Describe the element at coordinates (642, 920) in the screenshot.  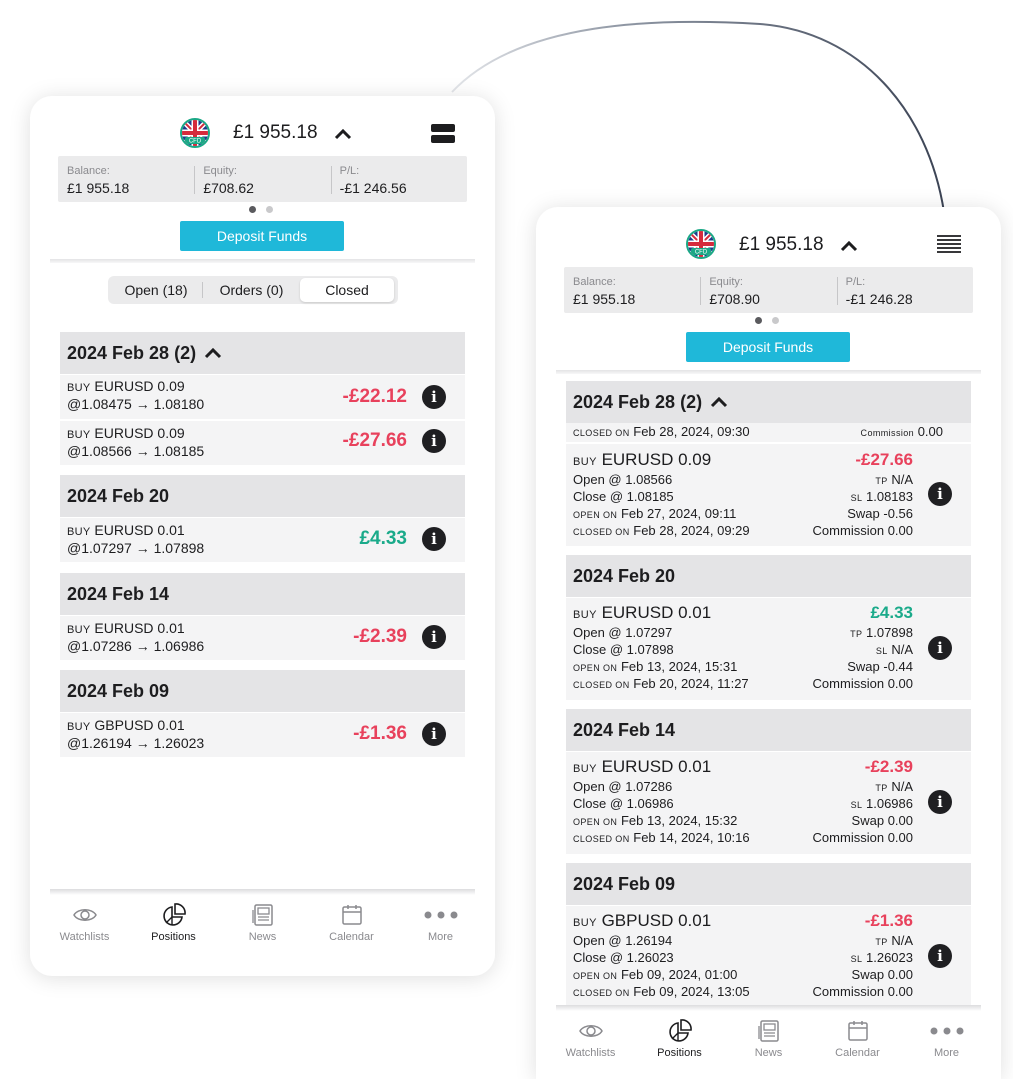
I see `trade-title: BUY GBPUSD 0.01` at that location.